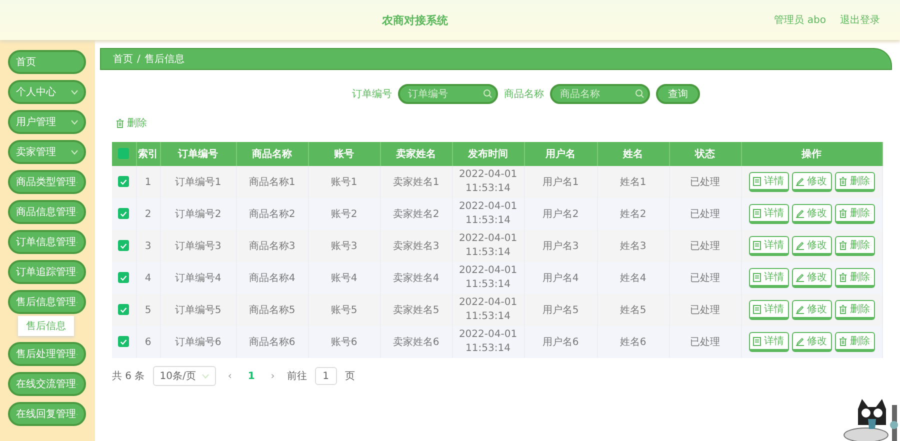 This screenshot has height=441, width=900. Describe the element at coordinates (47, 92) in the screenshot. I see `sidebar-menu-item: 个人中心` at that location.